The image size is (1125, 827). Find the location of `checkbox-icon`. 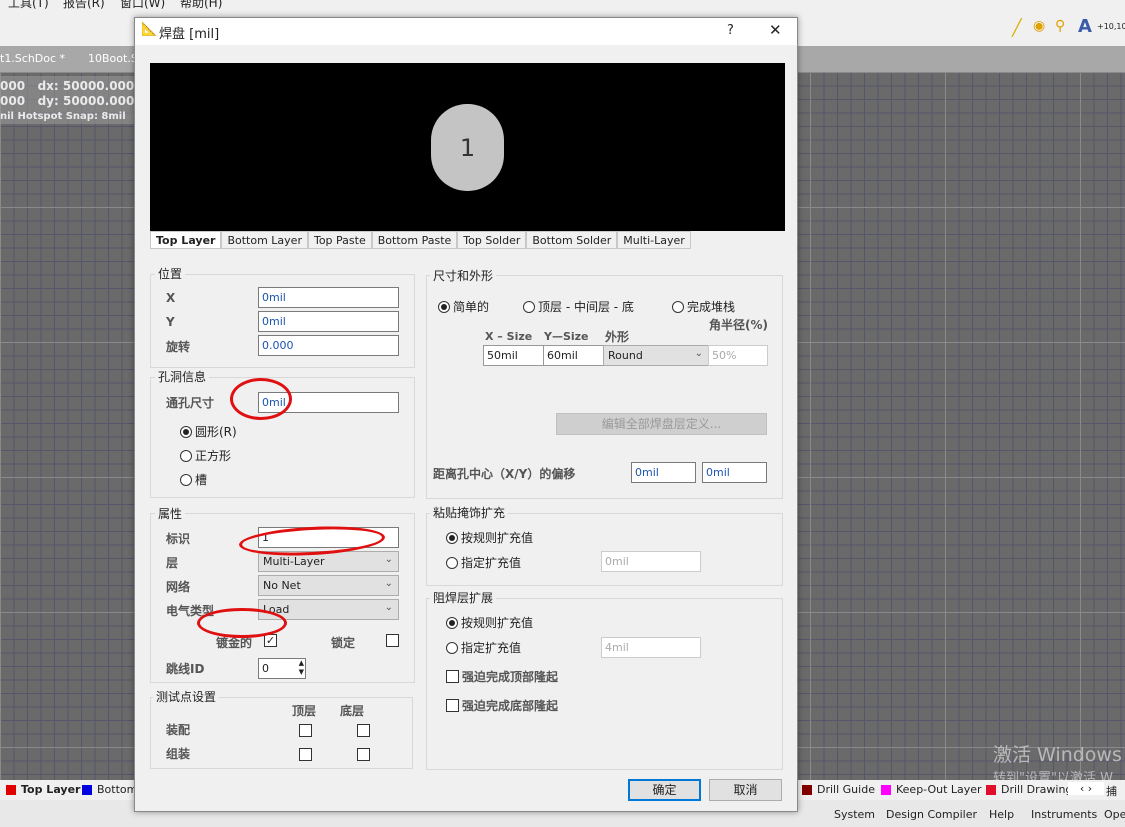

checkbox-icon is located at coordinates (452, 705).